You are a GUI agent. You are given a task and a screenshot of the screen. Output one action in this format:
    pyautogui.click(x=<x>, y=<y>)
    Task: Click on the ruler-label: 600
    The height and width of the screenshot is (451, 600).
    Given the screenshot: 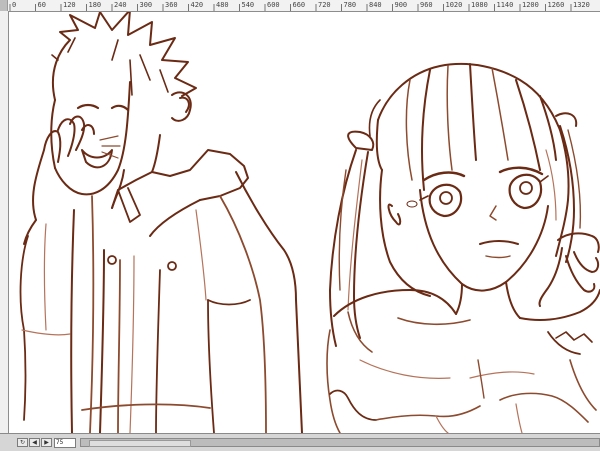 What is the action you would take?
    pyautogui.click(x=273, y=5)
    